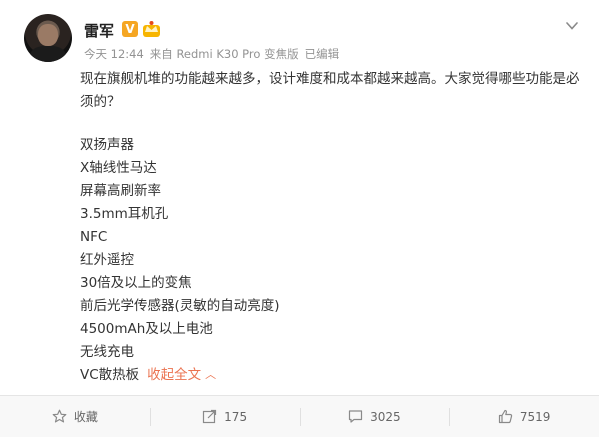  What do you see at coordinates (151, 29) in the screenshot?
I see `crown-icon` at bounding box center [151, 29].